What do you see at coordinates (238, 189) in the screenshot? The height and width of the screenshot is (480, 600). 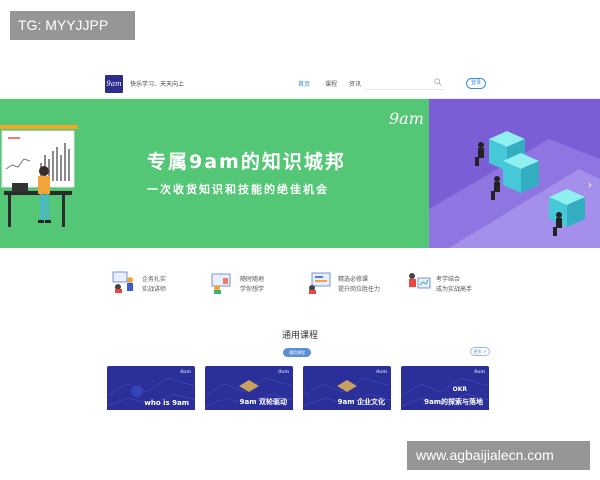 I see `banner-subtitle: 一次收货知识和技能的绝佳机会` at bounding box center [238, 189].